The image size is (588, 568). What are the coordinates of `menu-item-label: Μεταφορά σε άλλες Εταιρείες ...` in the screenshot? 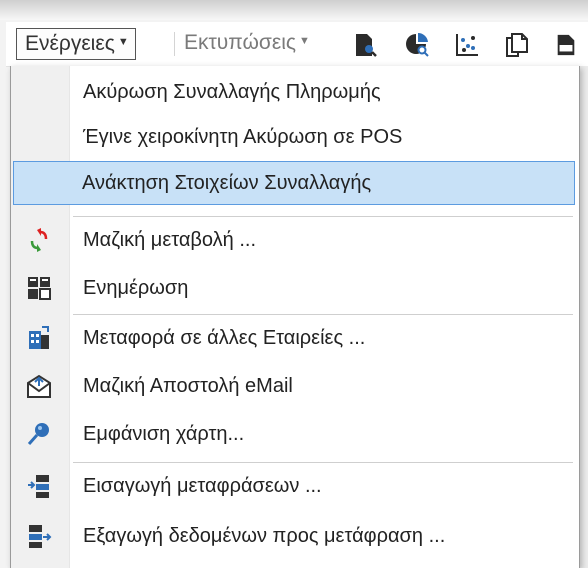 It's located at (224, 337).